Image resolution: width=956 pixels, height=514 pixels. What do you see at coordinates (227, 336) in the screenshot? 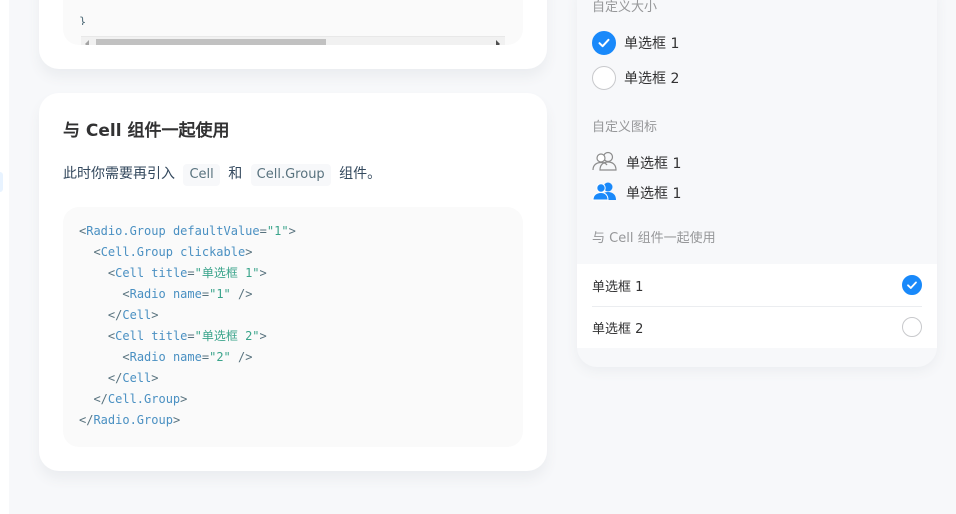
I see `code-token: "单选框 2"` at bounding box center [227, 336].